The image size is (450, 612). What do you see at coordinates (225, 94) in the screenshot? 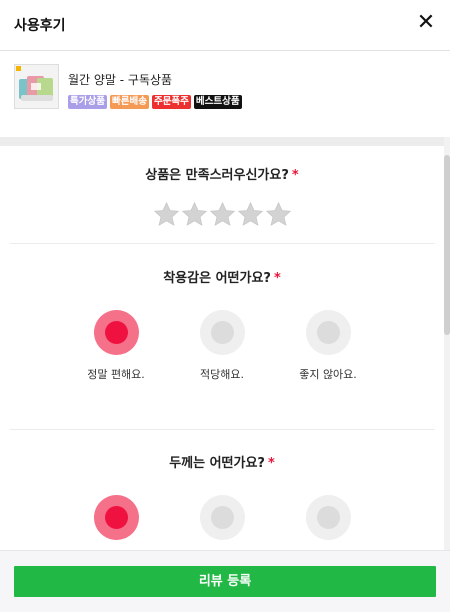
I see `product-summary: 월간 양말 - 구독상품 특가상품 빠른배송 주문폭주 베스트상품` at bounding box center [225, 94].